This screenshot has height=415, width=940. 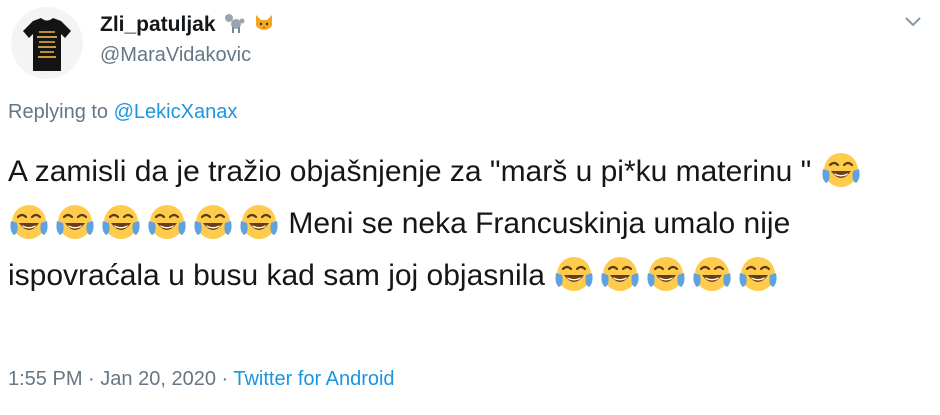 I want to click on replying-to: Replying to @LekicXanax, so click(x=122, y=112).